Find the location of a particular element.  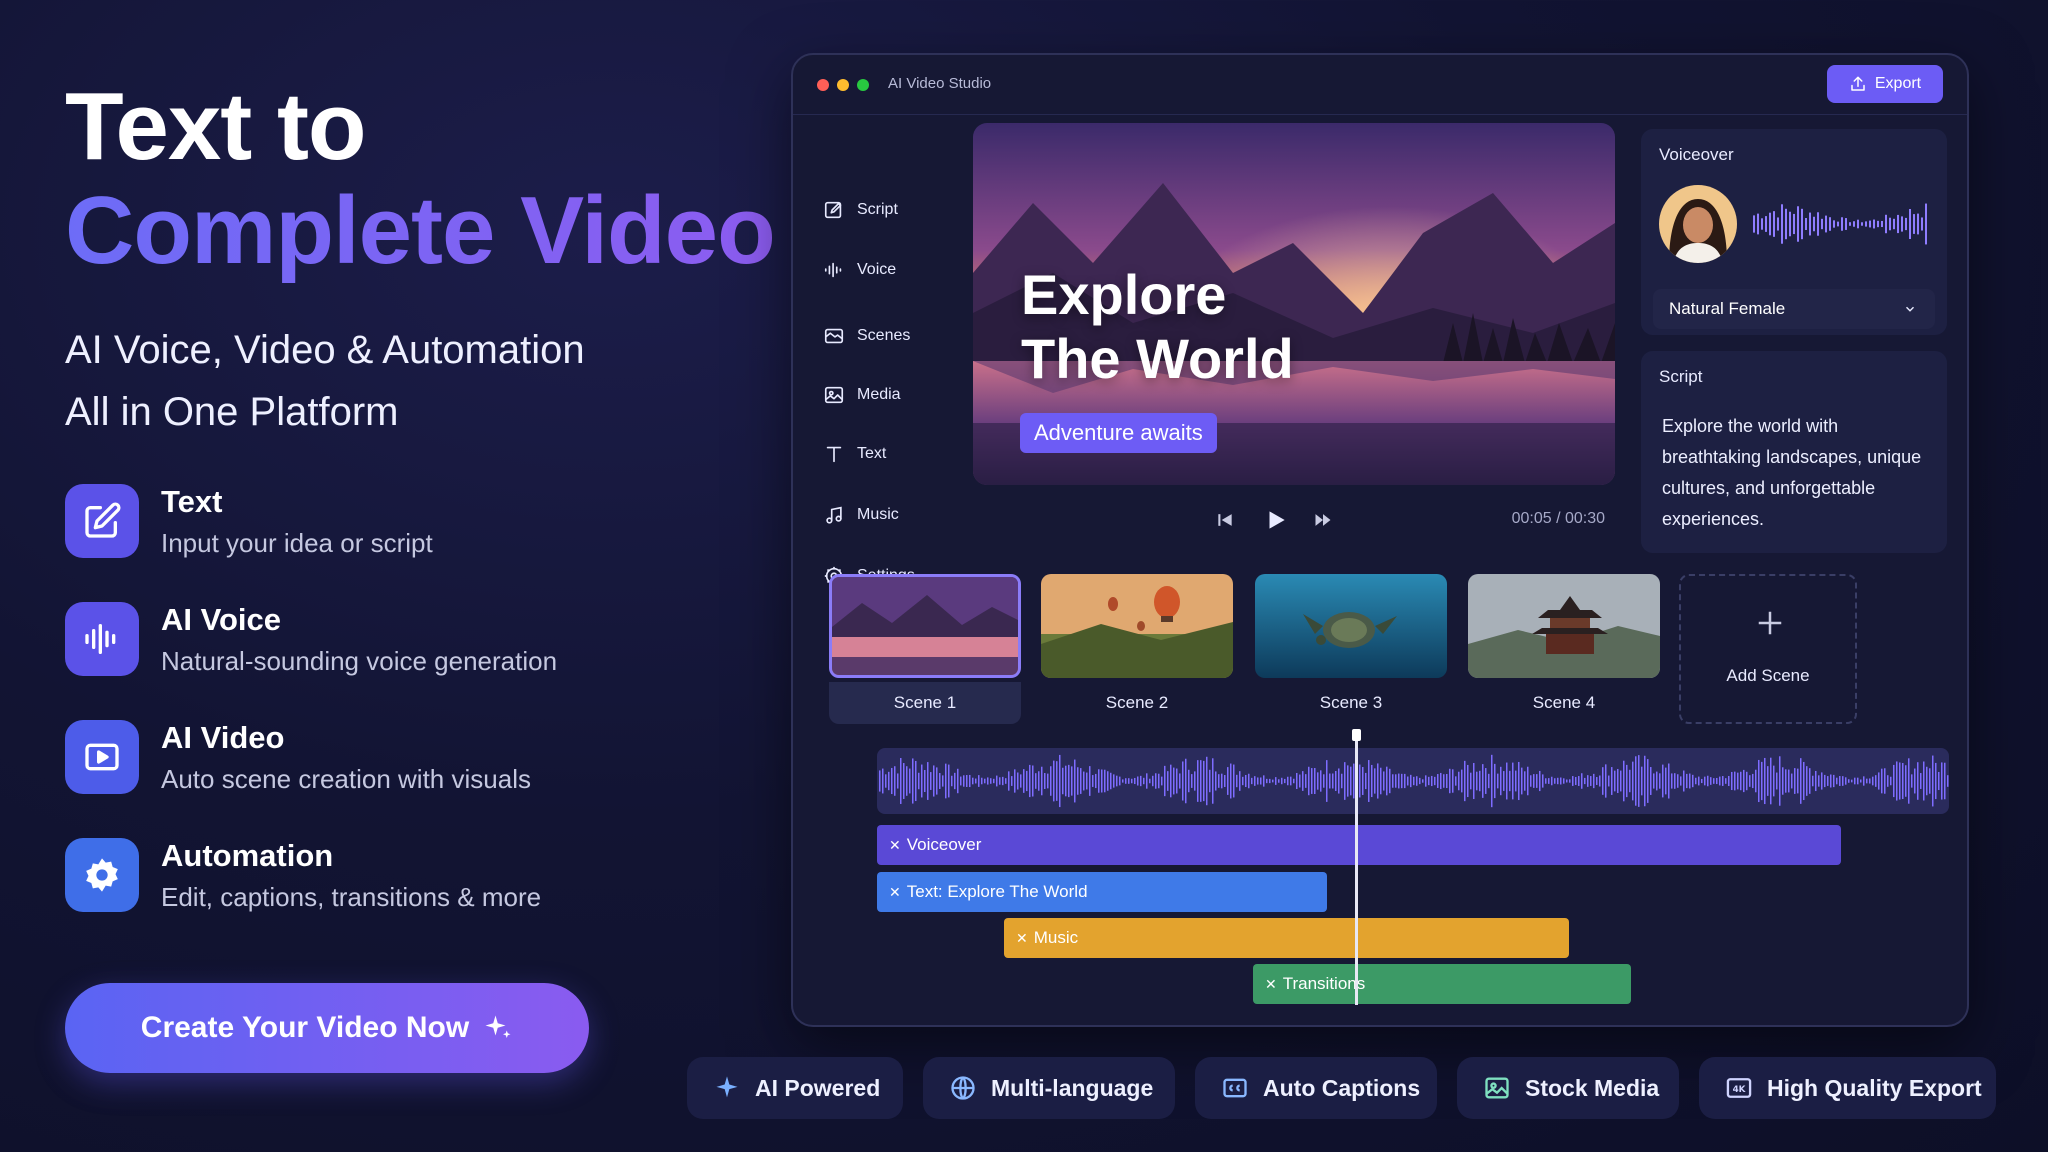

window-title: AI Video Studio is located at coordinates (940, 83).